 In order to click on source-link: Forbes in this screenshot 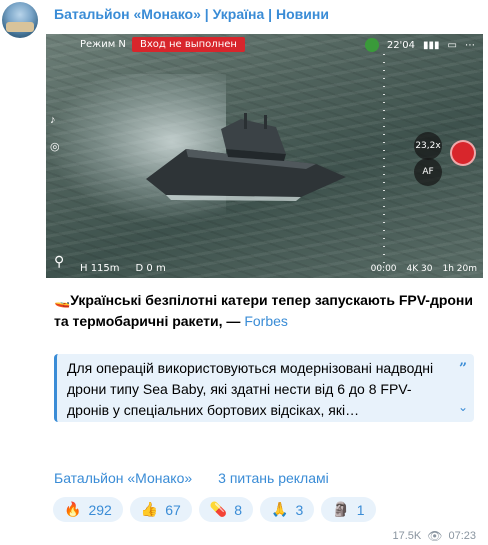, I will do `click(266, 321)`.